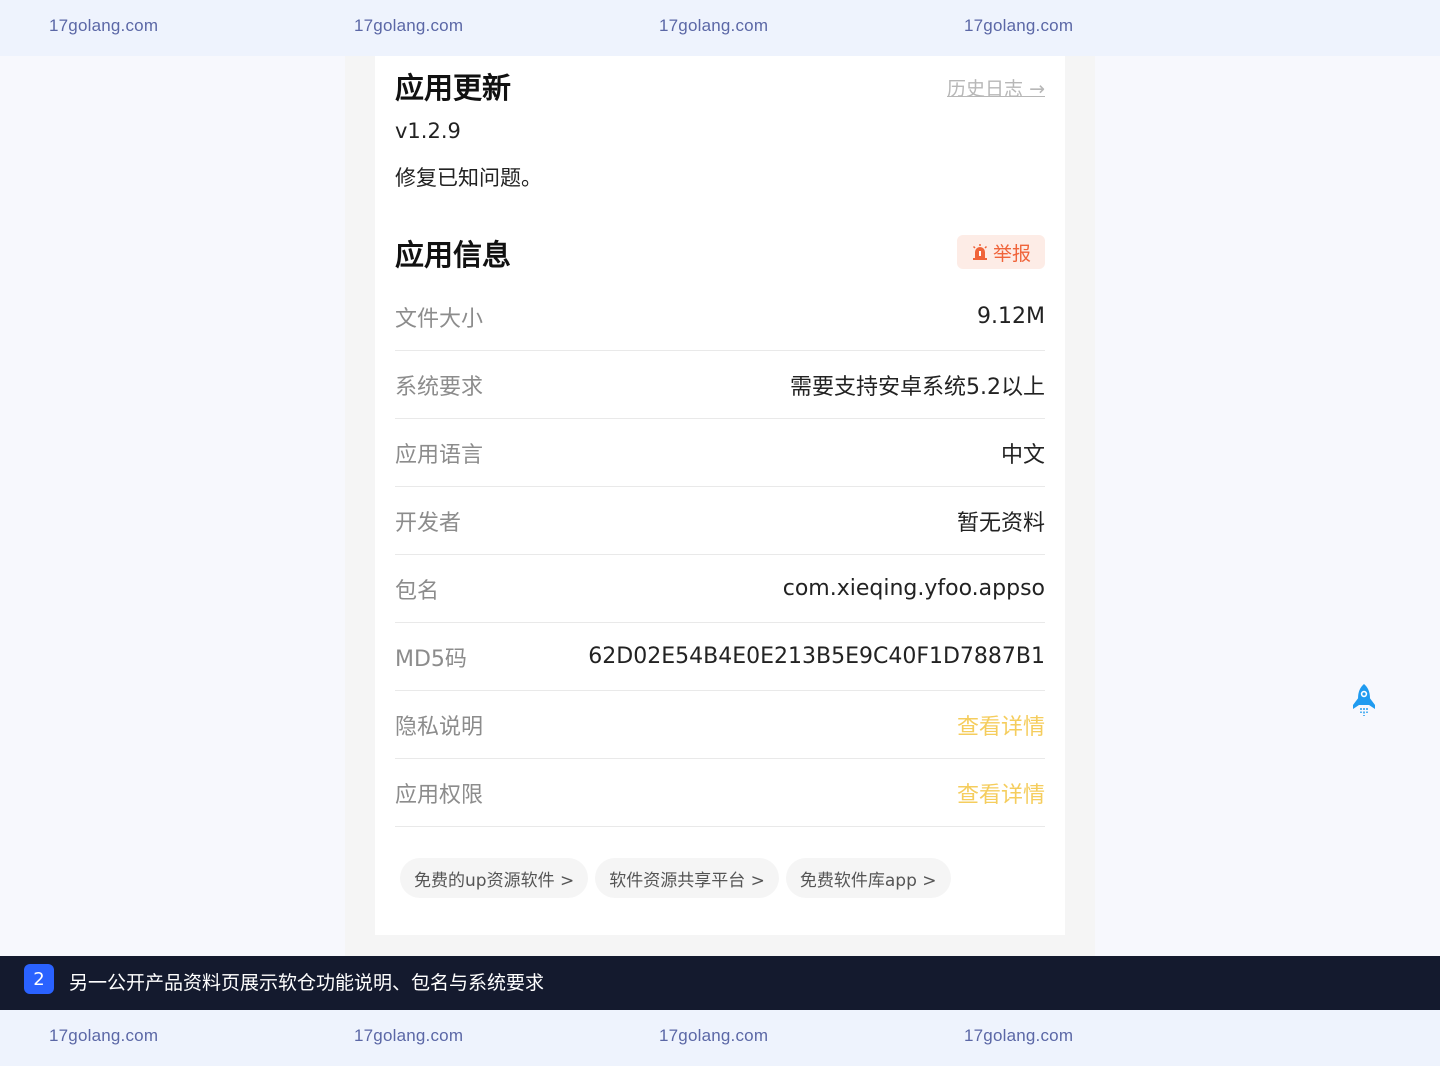 Image resolution: width=1440 pixels, height=1066 pixels. What do you see at coordinates (494, 878) in the screenshot?
I see `related-tag: 免费的up资源软件 >` at bounding box center [494, 878].